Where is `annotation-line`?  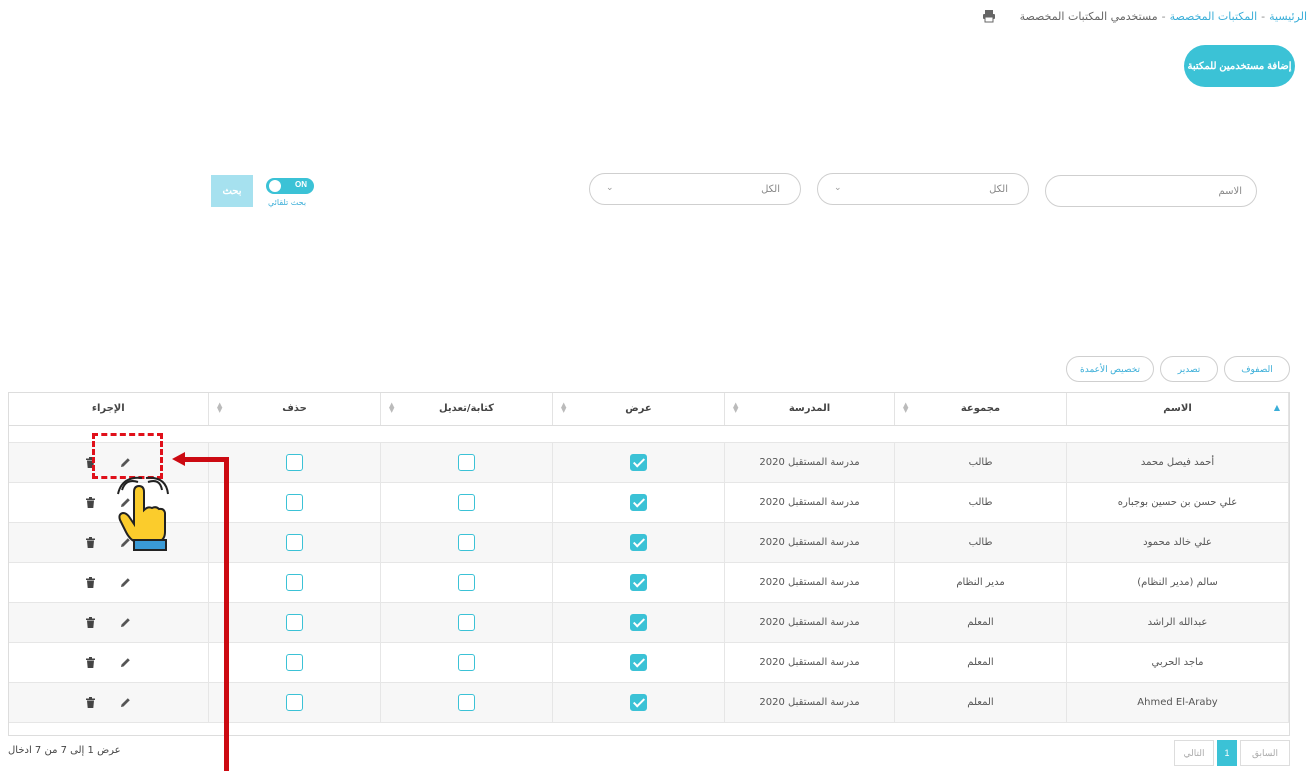
annotation-line is located at coordinates (226, 615).